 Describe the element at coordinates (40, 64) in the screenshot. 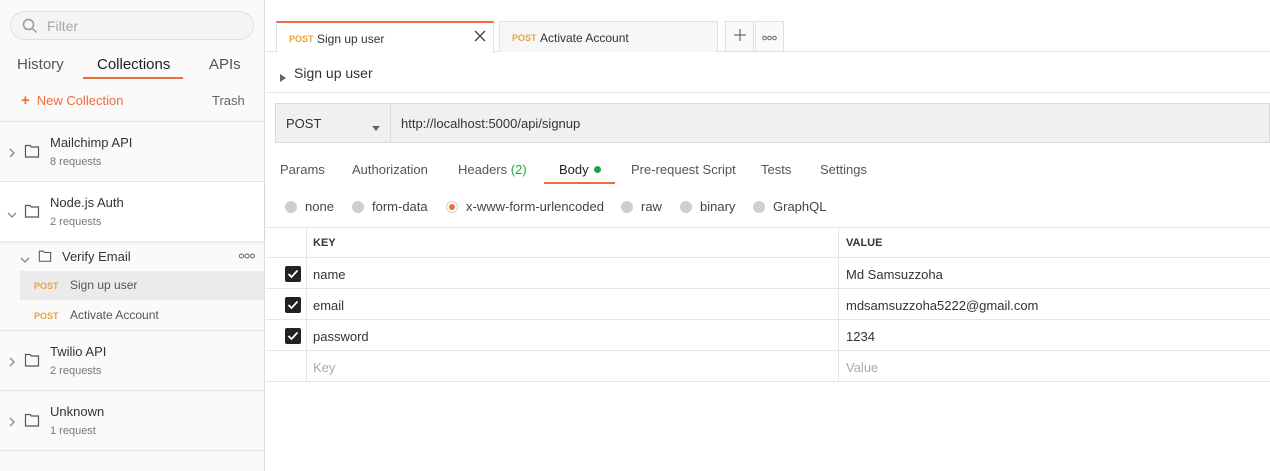

I see `tab-history: History` at that location.